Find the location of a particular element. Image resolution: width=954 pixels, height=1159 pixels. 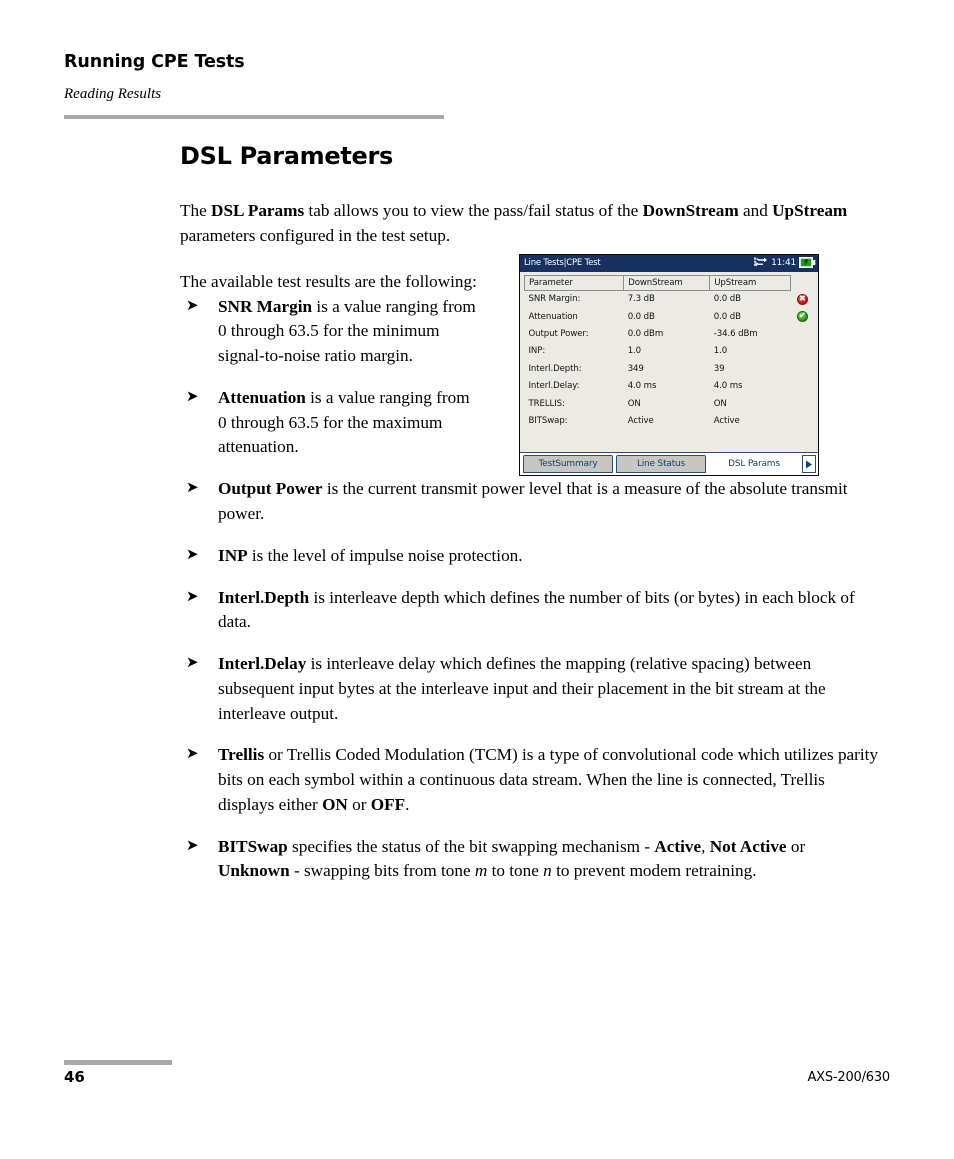

row-downstream: Active is located at coordinates (640, 420).